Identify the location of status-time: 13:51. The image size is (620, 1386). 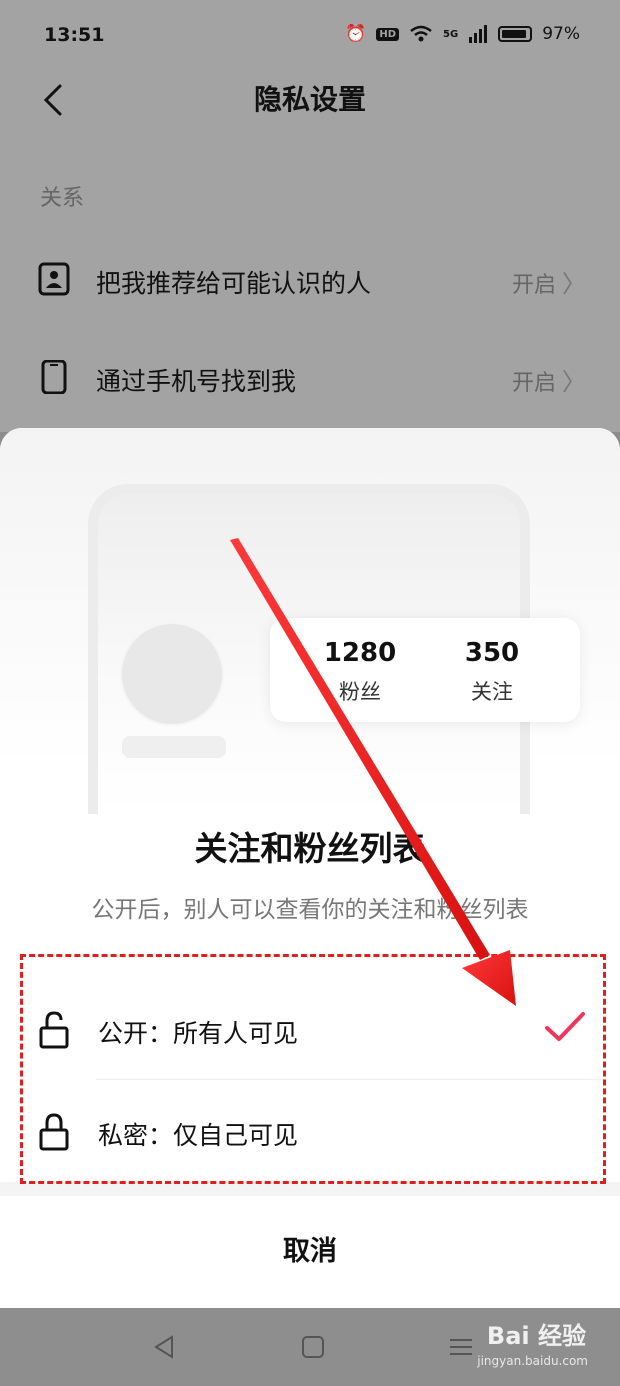
(74, 35).